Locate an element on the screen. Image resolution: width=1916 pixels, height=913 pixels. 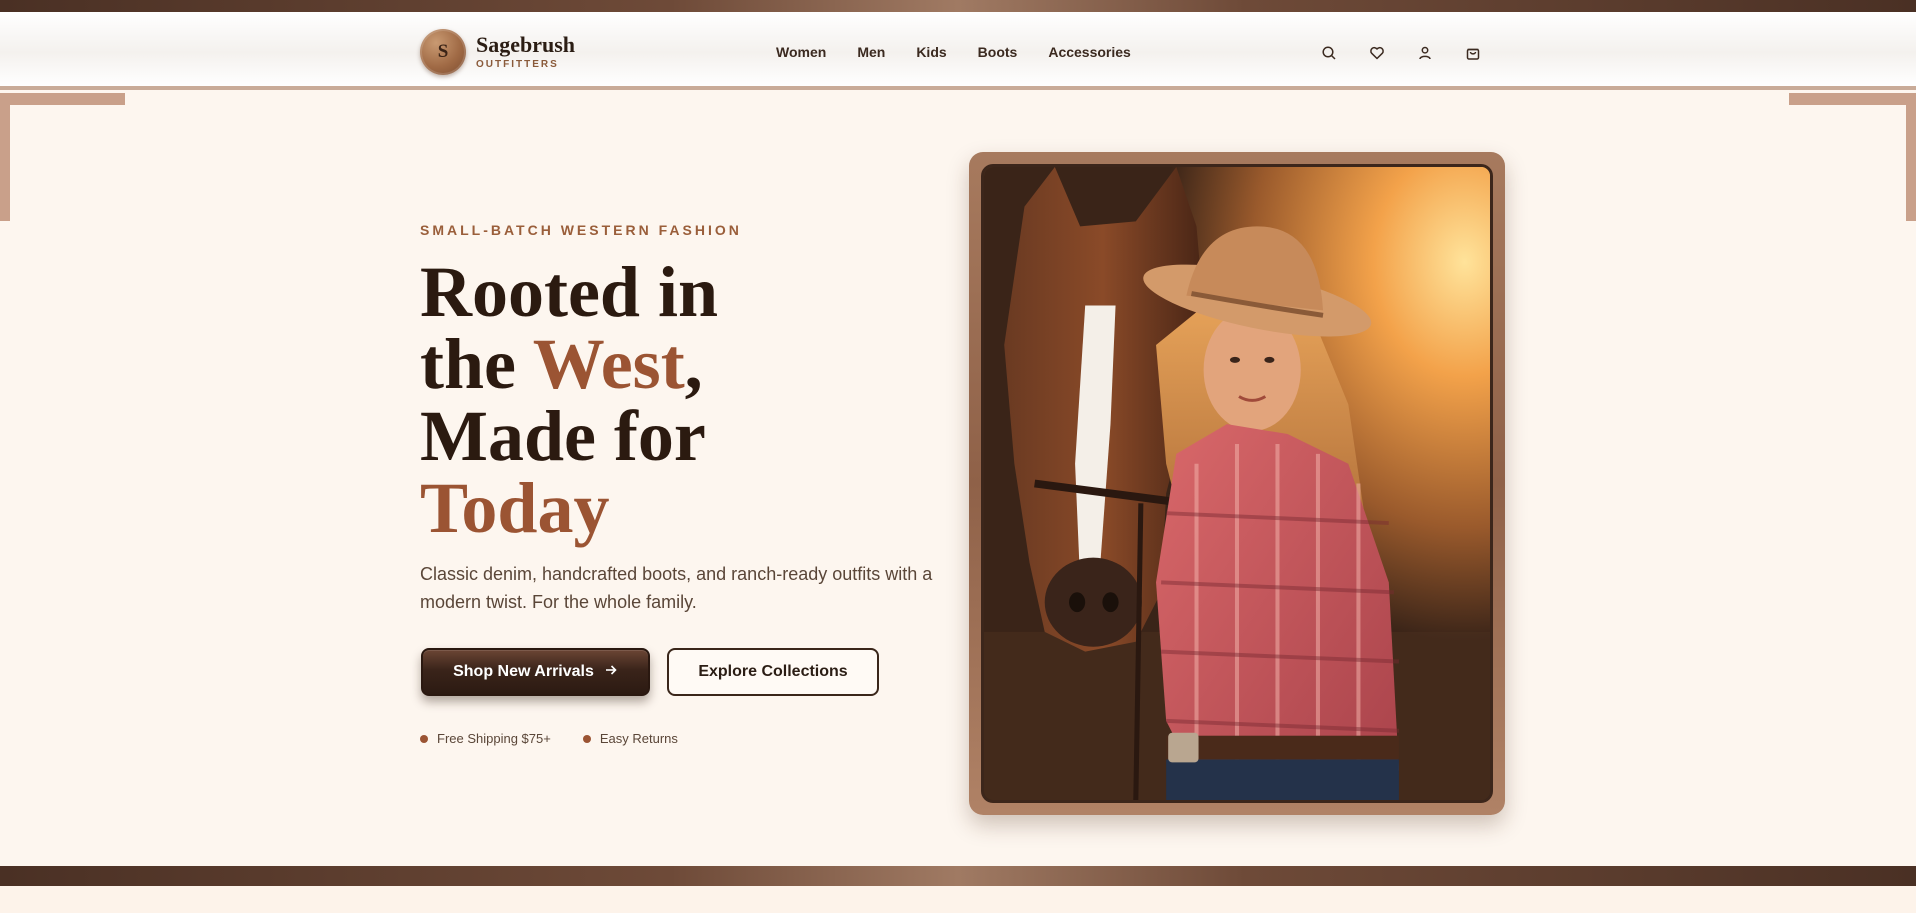
headline-accent-west: West is located at coordinates (608, 364).